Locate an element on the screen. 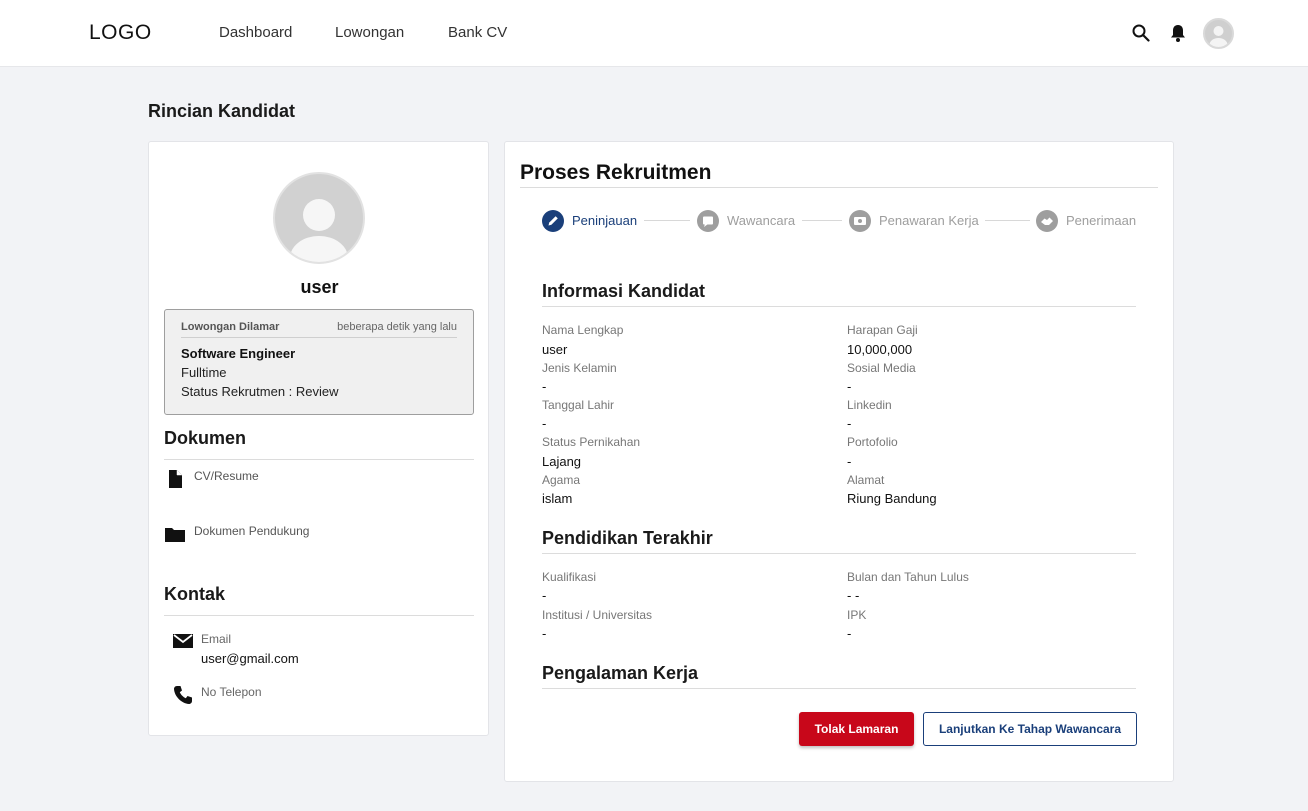 Image resolution: width=1308 pixels, height=811 pixels. field-value: Lajang is located at coordinates (562, 461).